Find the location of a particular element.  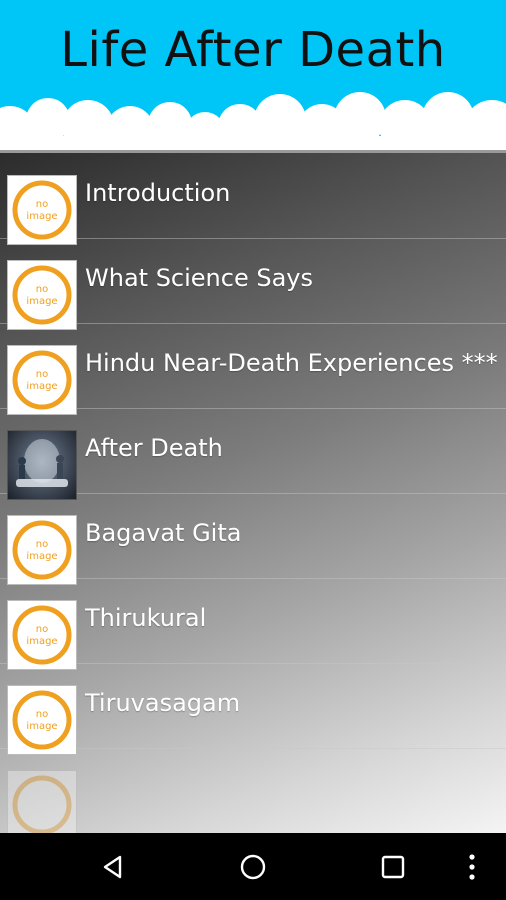

home-icon is located at coordinates (253, 866).